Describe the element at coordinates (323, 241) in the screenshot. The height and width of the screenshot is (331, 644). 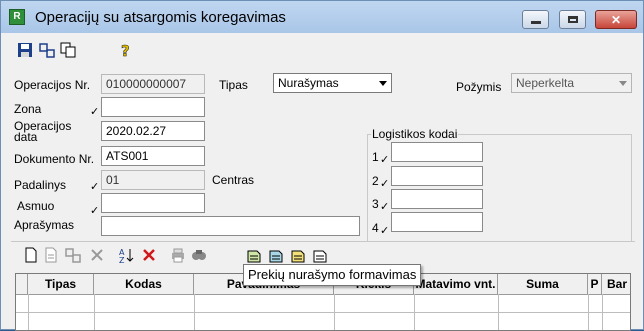
I see `separator` at that location.